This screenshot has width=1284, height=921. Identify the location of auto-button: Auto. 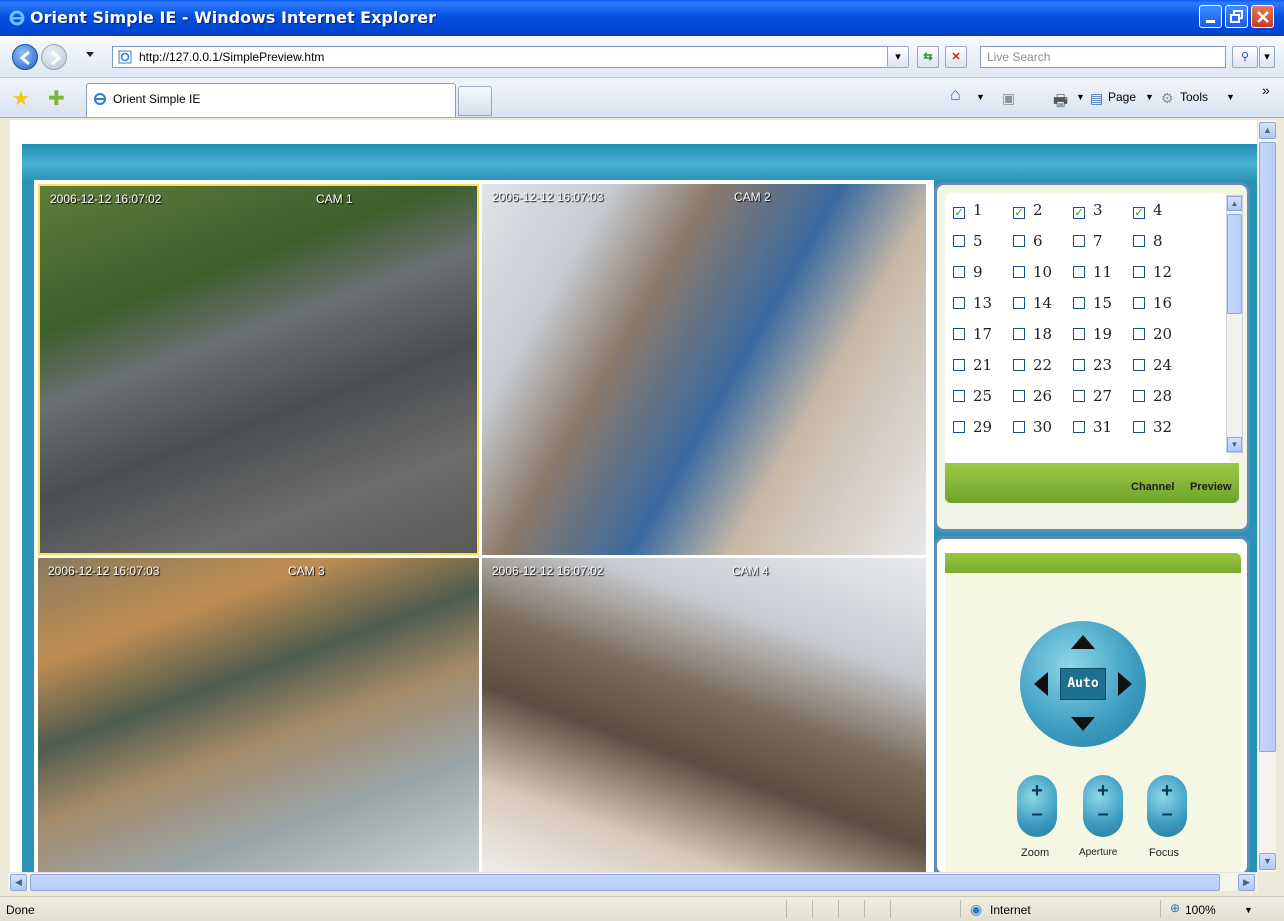
(1083, 684).